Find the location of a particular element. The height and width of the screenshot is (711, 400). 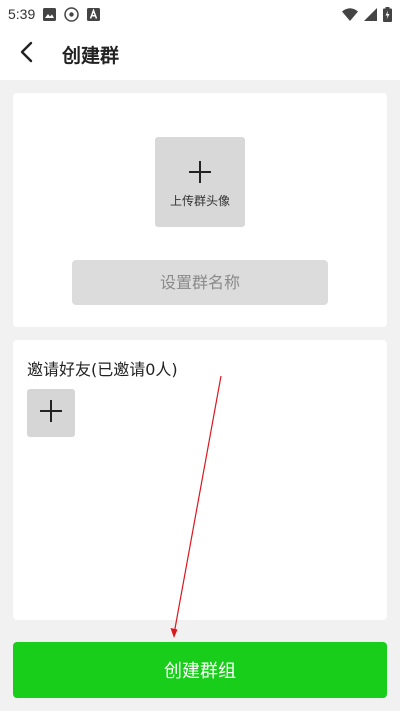

back-button is located at coordinates (26, 54).